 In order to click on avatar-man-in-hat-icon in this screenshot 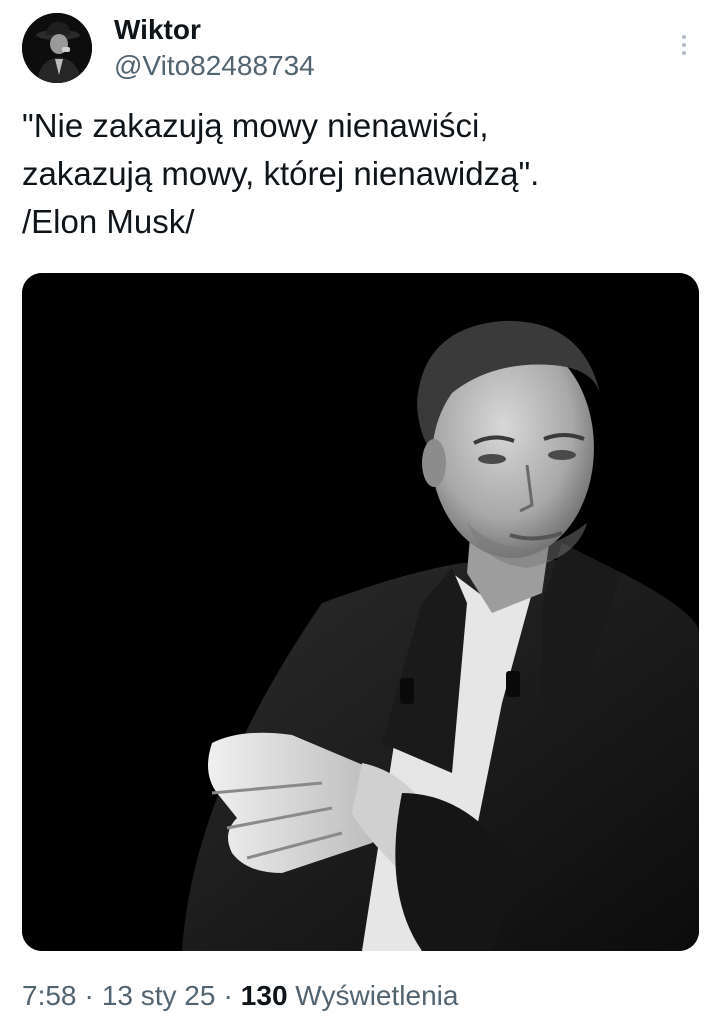, I will do `click(57, 48)`.